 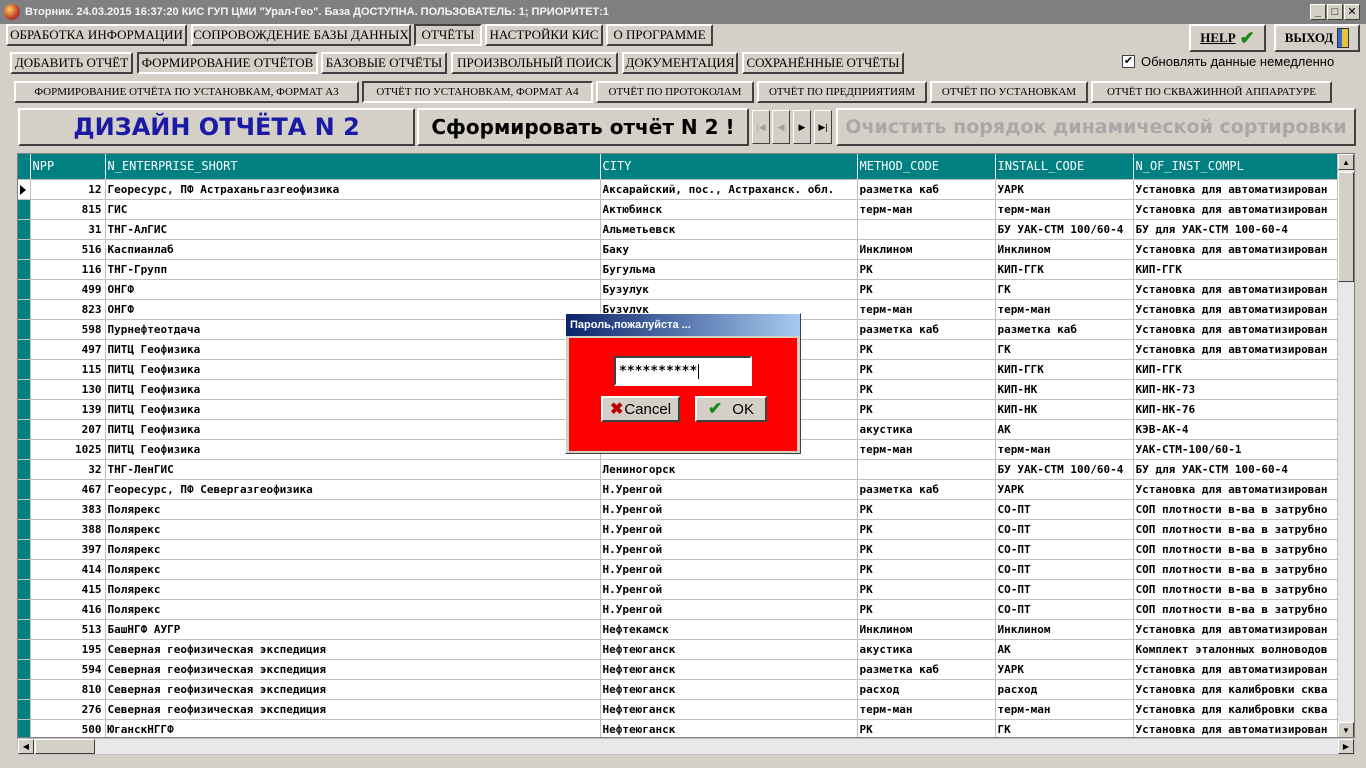 What do you see at coordinates (353, 469) in the screenshot?
I see `cell-enterprise: ТНГ-ЛенГИС` at bounding box center [353, 469].